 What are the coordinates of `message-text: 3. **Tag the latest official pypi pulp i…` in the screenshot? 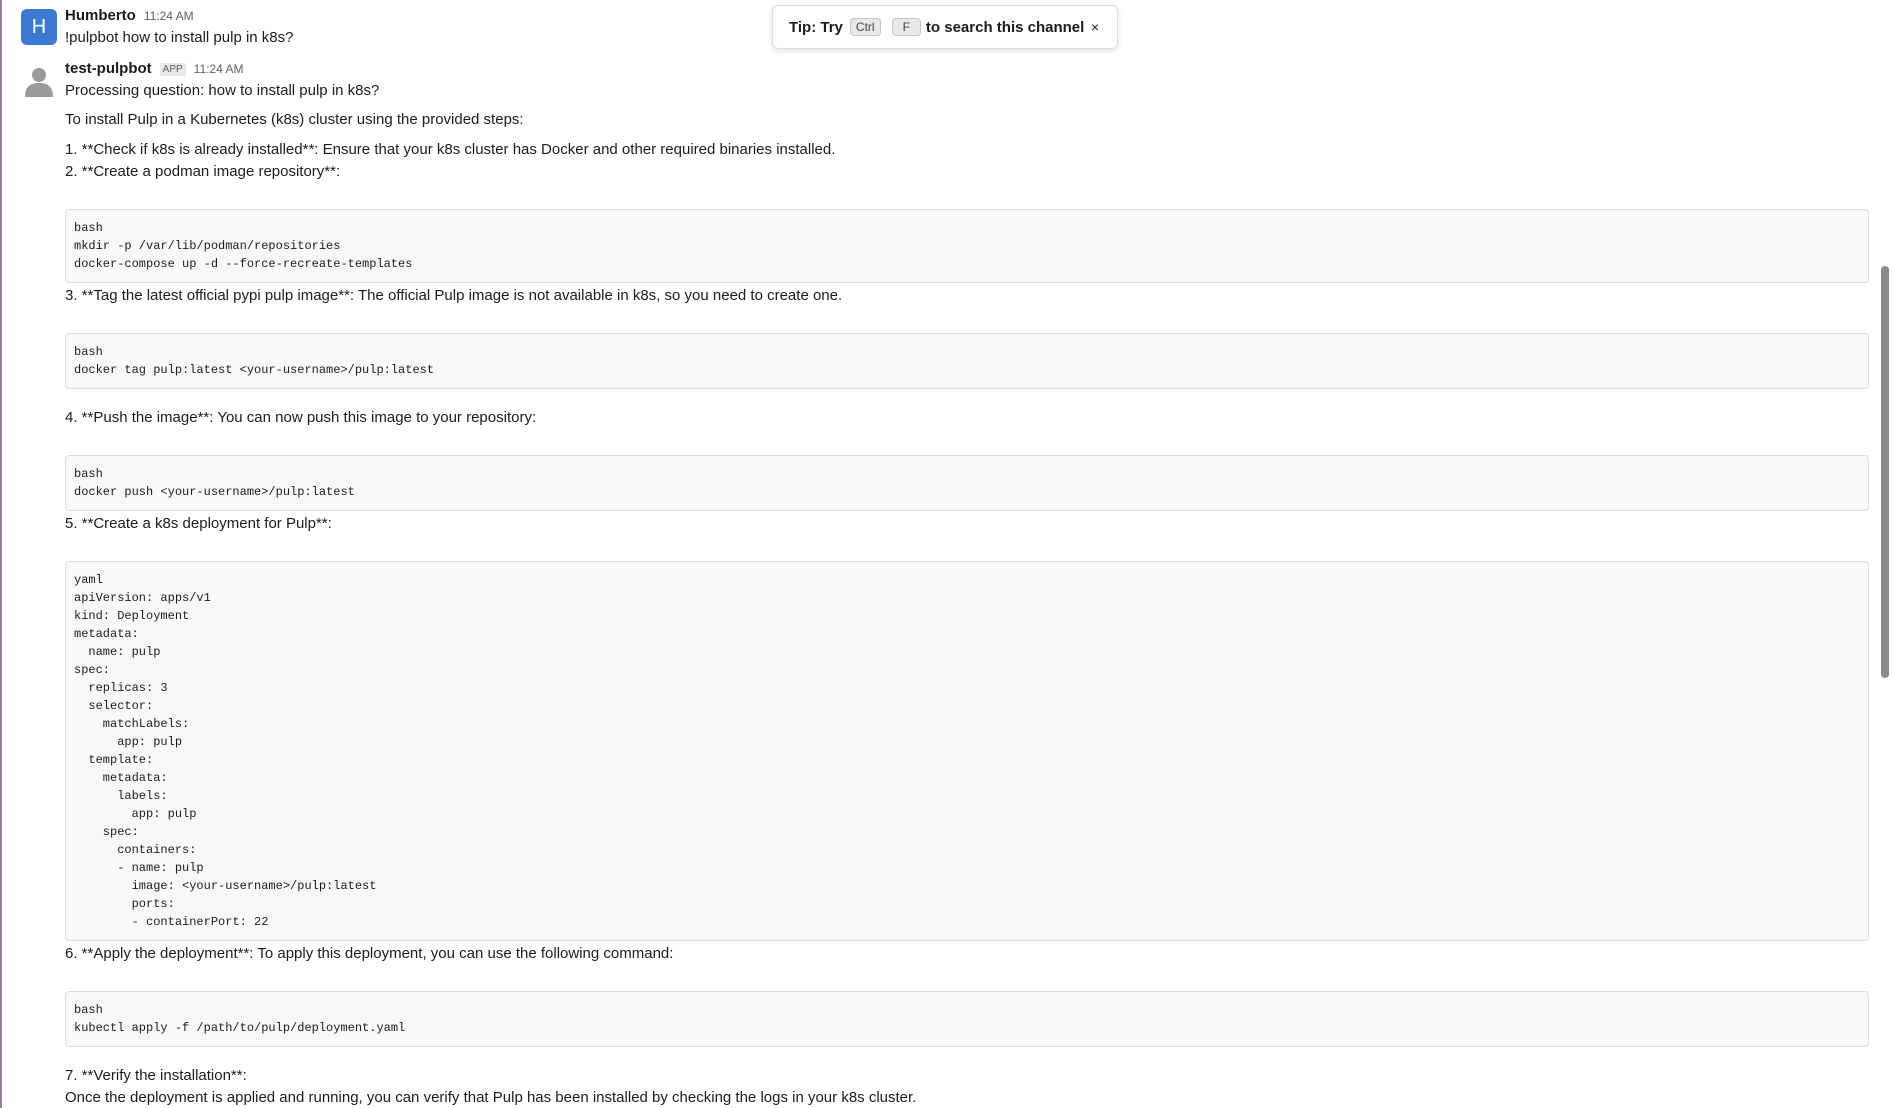 It's located at (454, 295).